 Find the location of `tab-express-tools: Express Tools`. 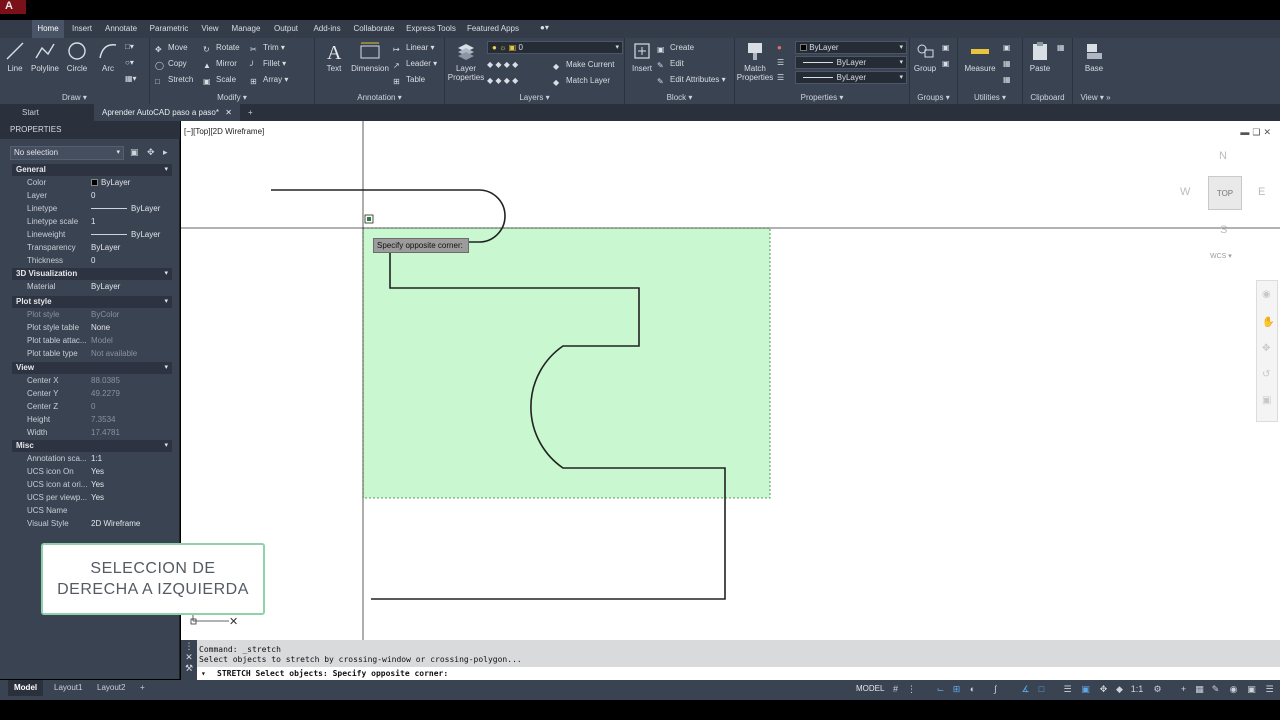

tab-express-tools: Express Tools is located at coordinates (431, 29).